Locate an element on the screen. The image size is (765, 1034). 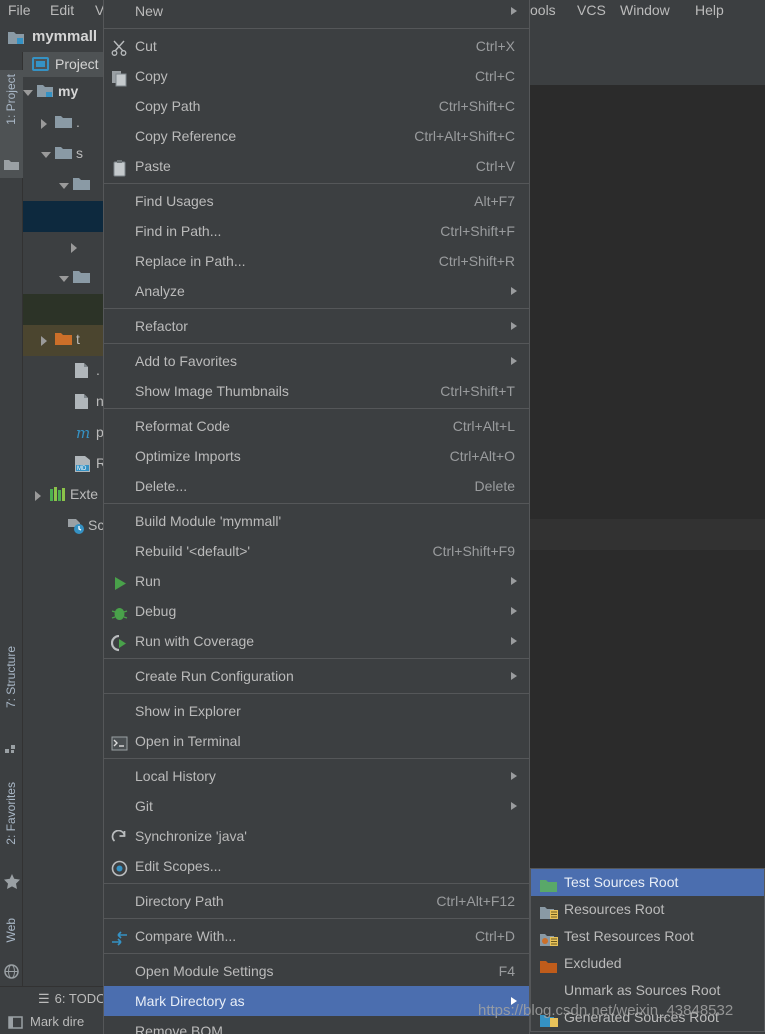
menubar-item-help: Help is located at coordinates (709, 10).